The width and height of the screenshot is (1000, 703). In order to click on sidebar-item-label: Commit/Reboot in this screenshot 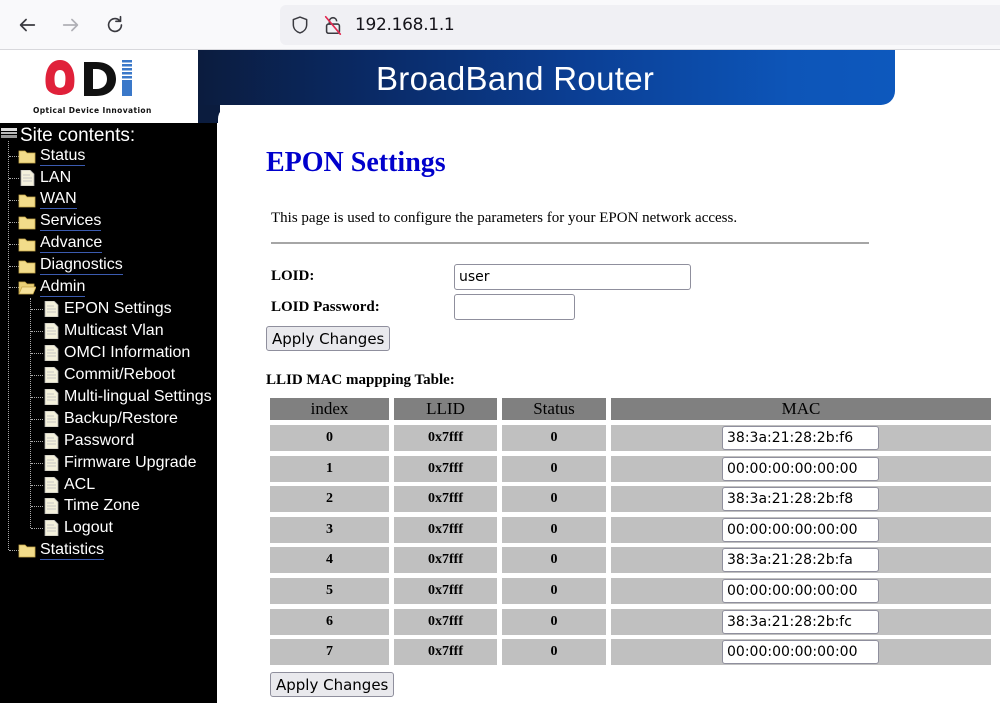, I will do `click(119, 375)`.